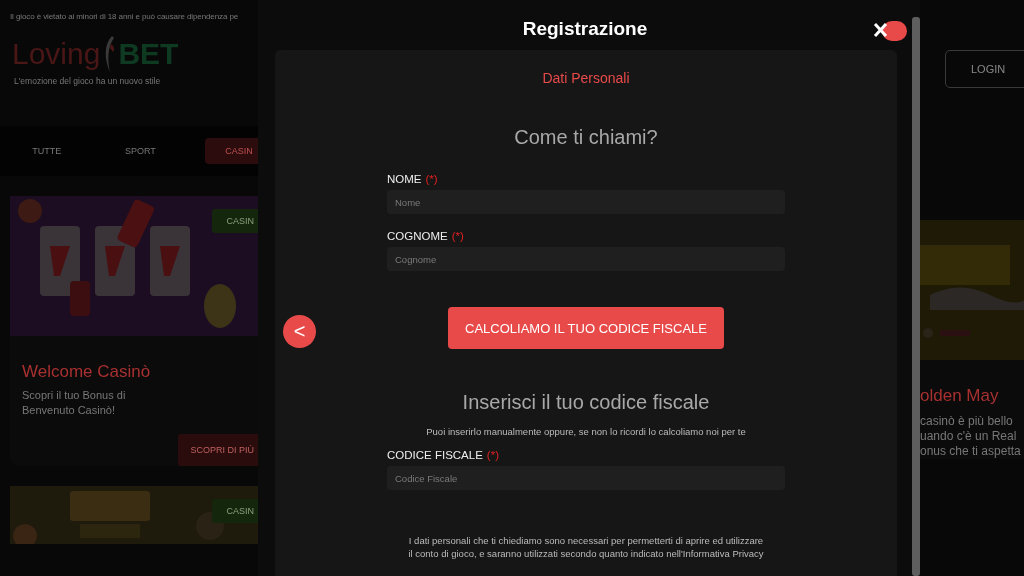 This screenshot has width=1024, height=576. Describe the element at coordinates (890, 31) in the screenshot. I see `close-icon` at that location.